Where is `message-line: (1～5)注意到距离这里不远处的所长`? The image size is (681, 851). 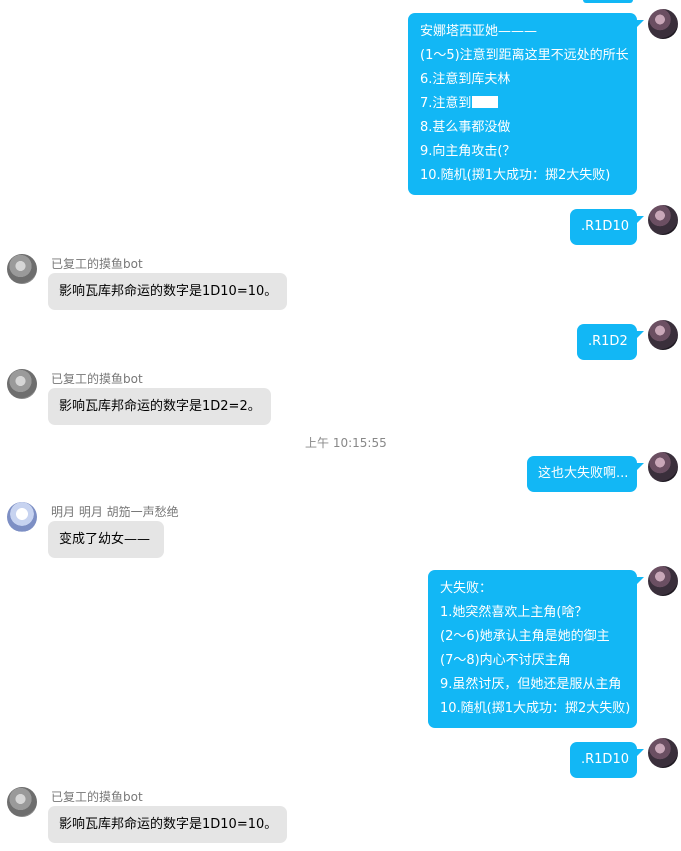
message-line: (1～5)注意到距离这里不远处的所长 is located at coordinates (524, 55).